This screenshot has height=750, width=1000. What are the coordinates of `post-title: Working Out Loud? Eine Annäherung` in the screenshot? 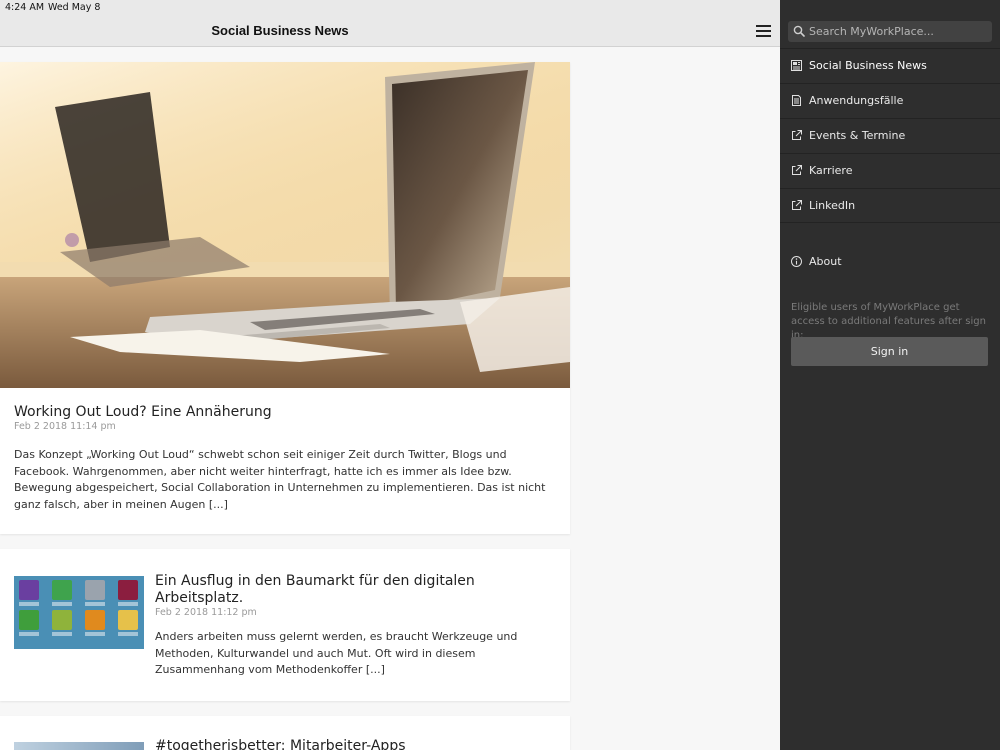 It's located at (143, 412).